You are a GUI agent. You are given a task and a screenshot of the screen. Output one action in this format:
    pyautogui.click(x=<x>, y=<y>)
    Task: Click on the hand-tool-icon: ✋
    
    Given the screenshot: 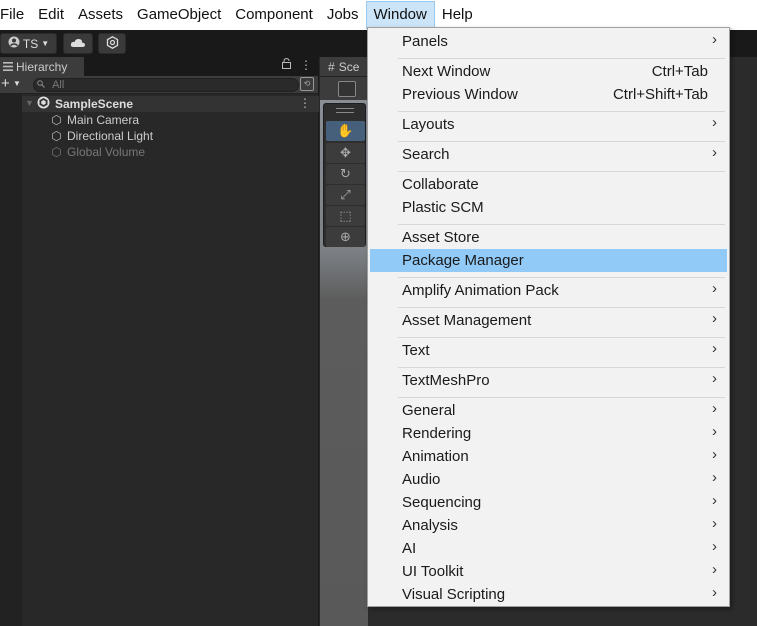 What is the action you would take?
    pyautogui.click(x=345, y=131)
    